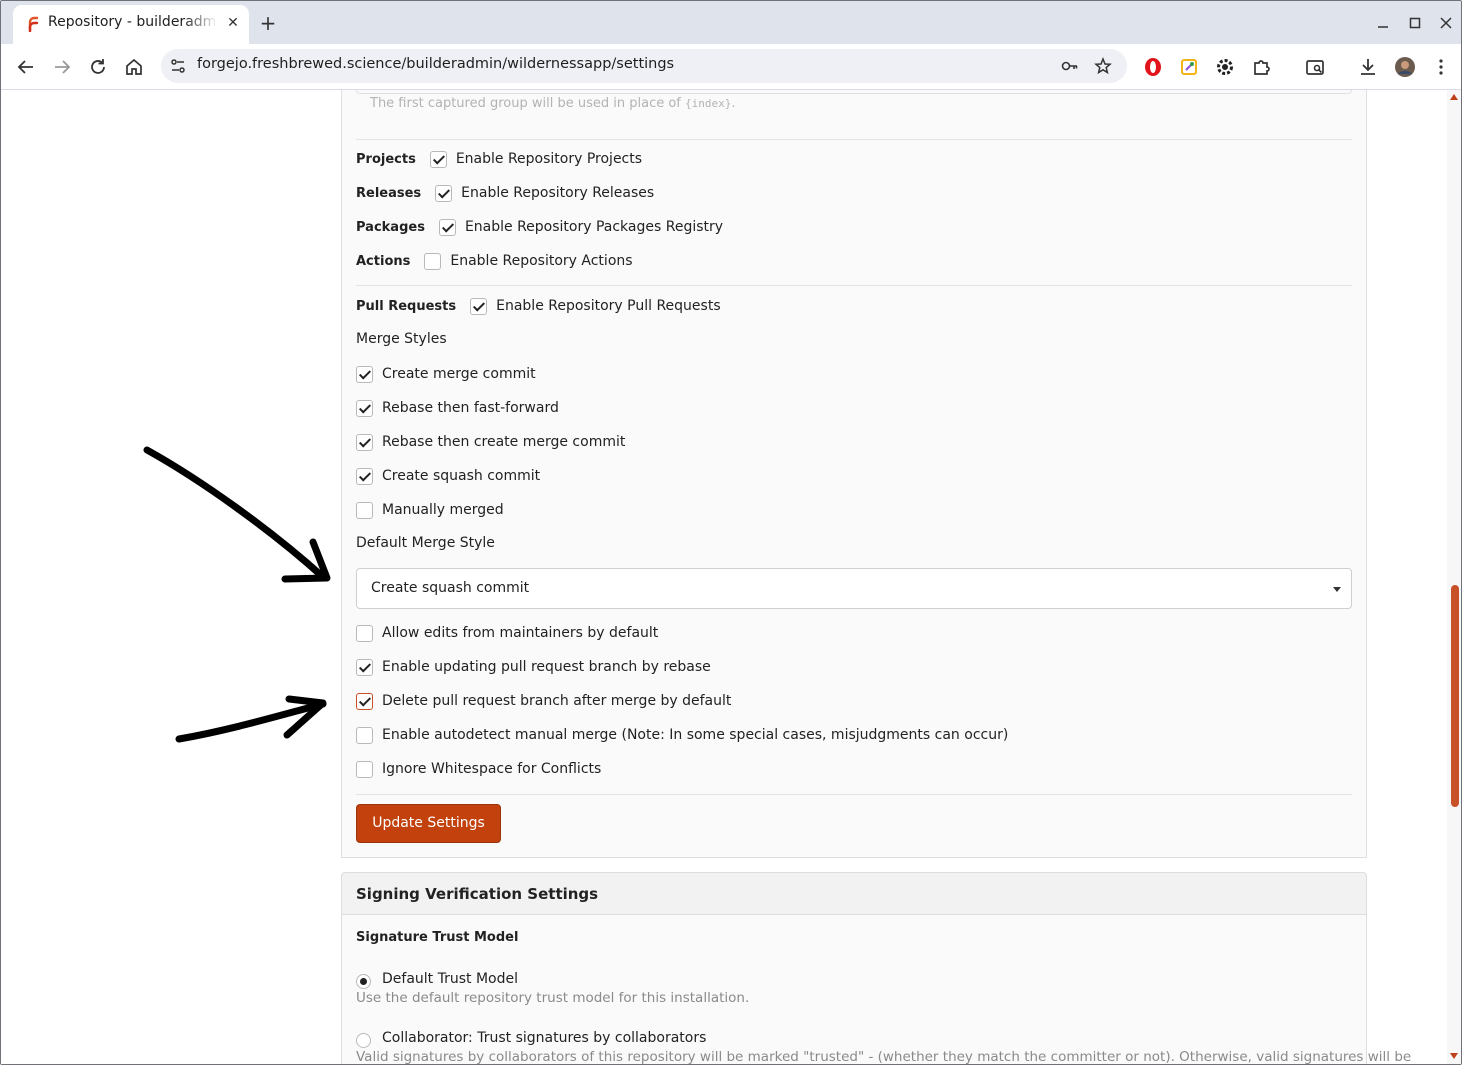 The height and width of the screenshot is (1065, 1462). What do you see at coordinates (1103, 66) in the screenshot?
I see `bookmark-star-icon` at bounding box center [1103, 66].